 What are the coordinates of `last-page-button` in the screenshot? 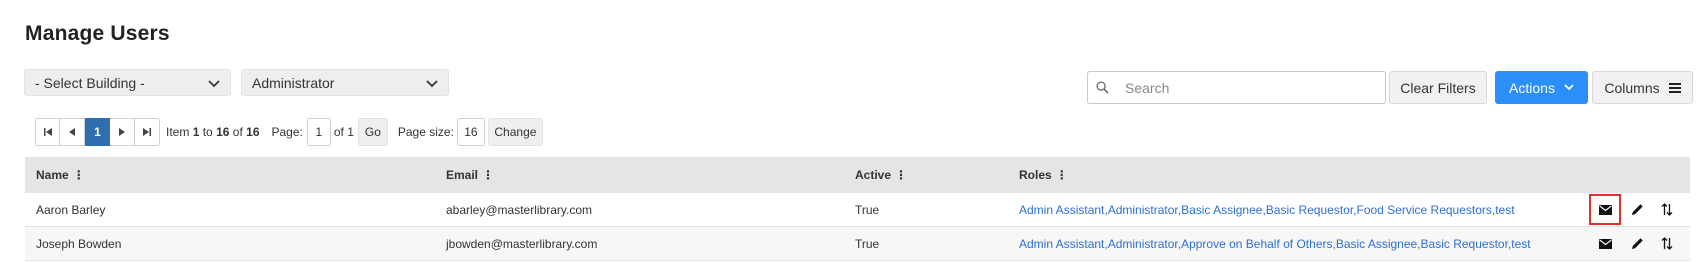 It's located at (147, 132).